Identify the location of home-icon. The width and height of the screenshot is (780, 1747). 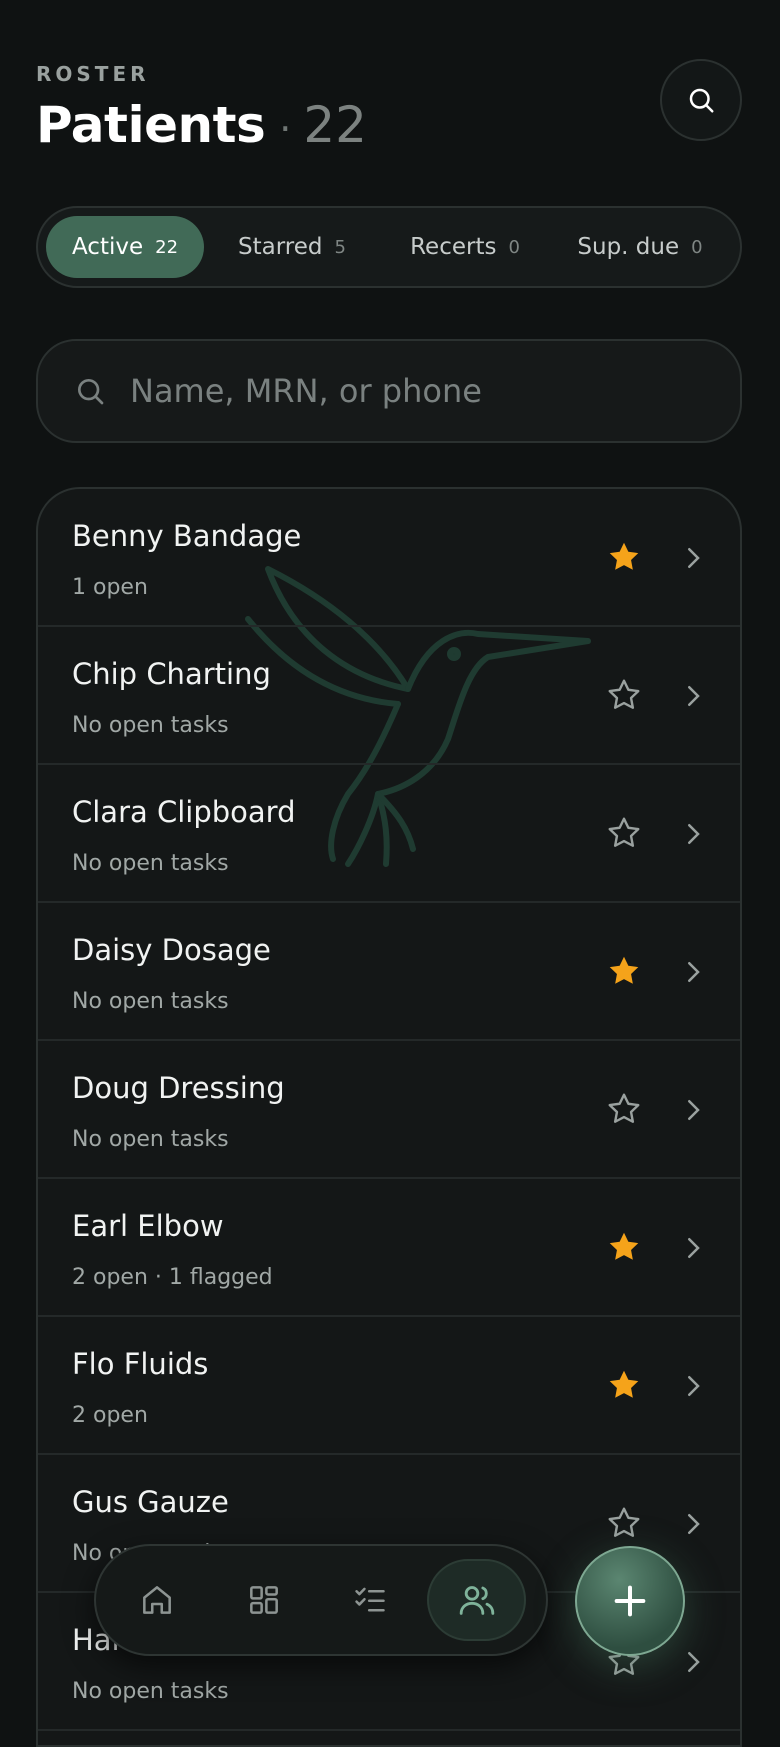
(157, 1600).